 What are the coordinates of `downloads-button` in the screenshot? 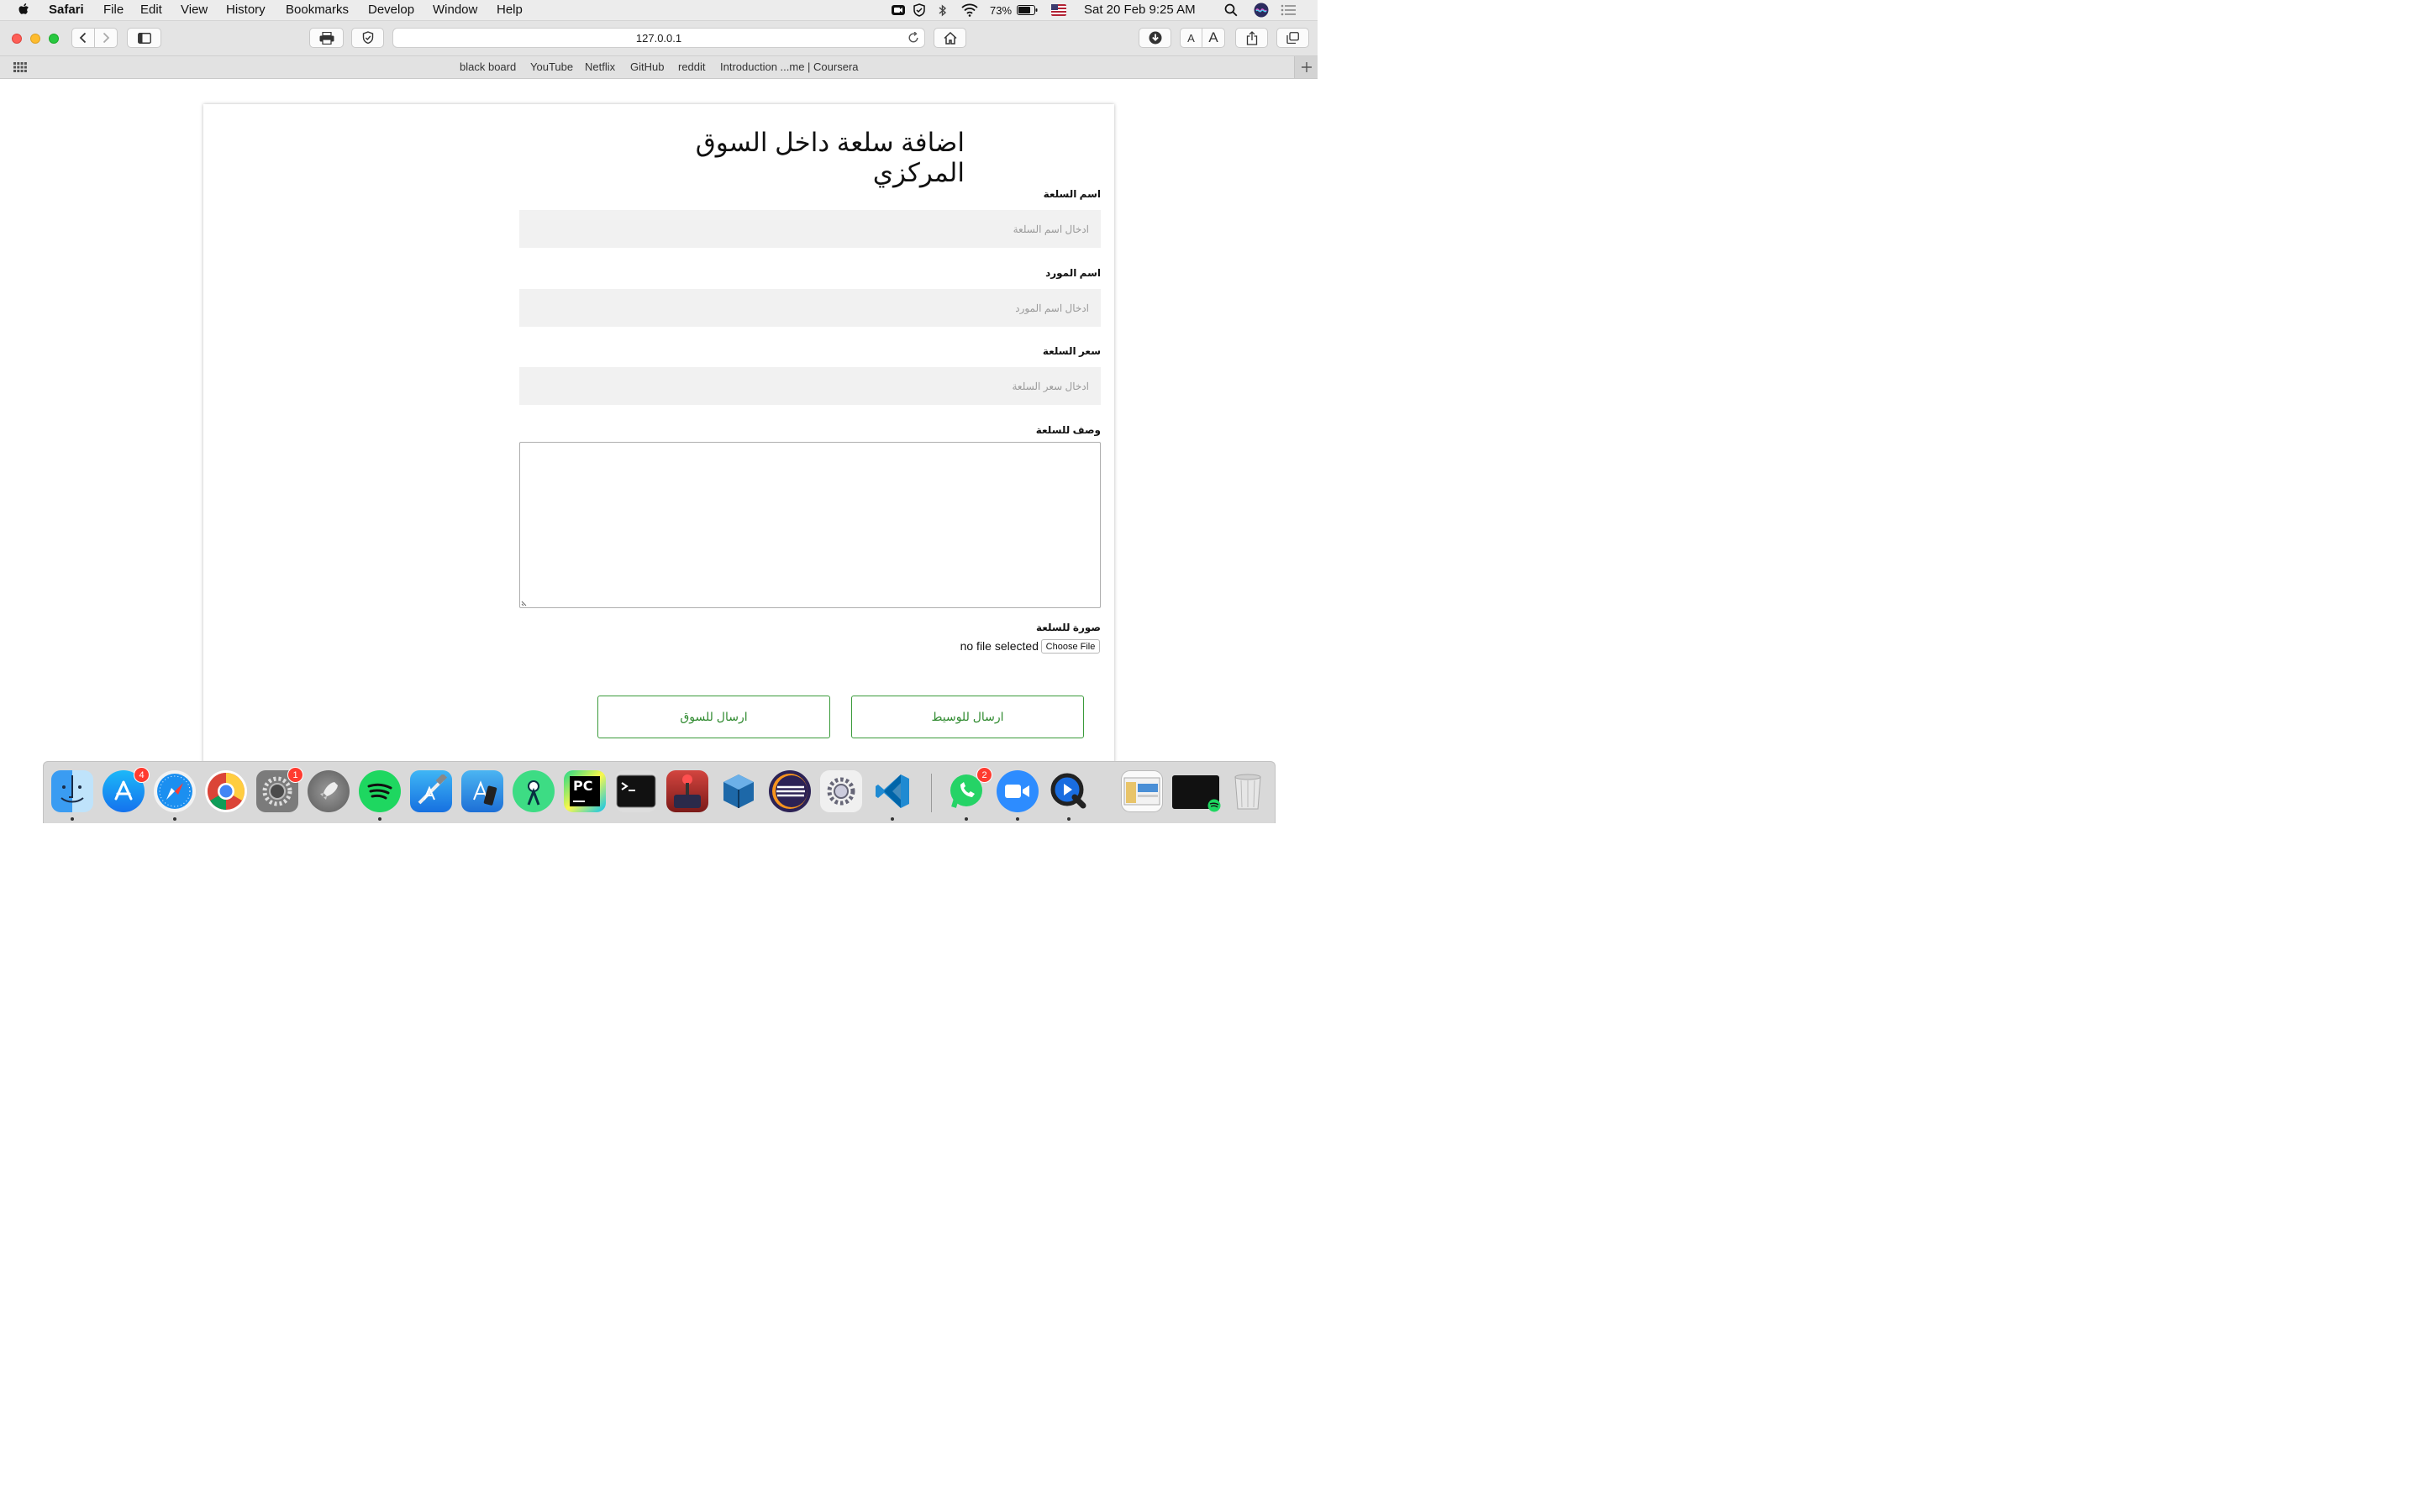 It's located at (1155, 38).